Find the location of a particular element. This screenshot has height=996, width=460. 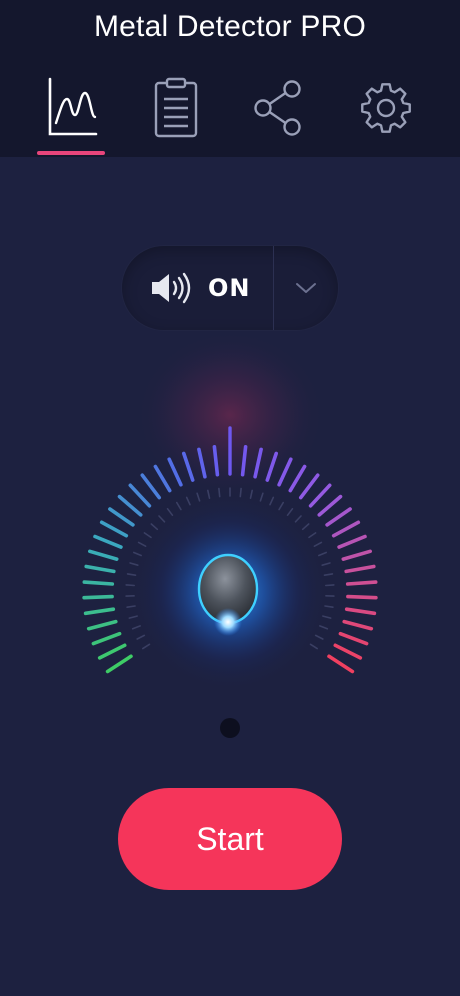

speaker-icon is located at coordinates (171, 288).